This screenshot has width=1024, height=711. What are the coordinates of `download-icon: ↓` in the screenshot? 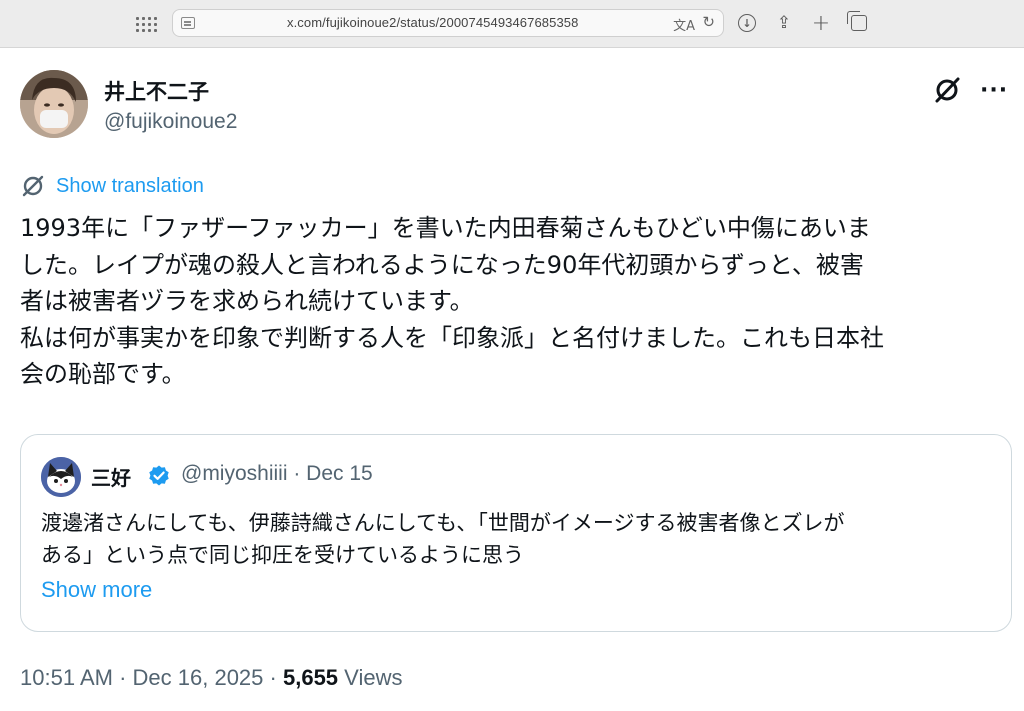 It's located at (747, 23).